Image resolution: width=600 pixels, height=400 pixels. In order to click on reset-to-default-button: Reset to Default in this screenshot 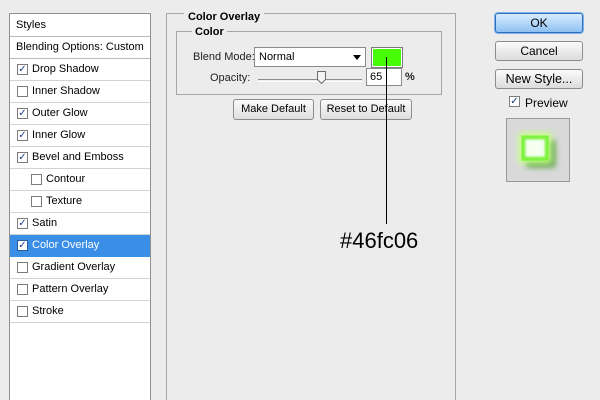, I will do `click(366, 109)`.